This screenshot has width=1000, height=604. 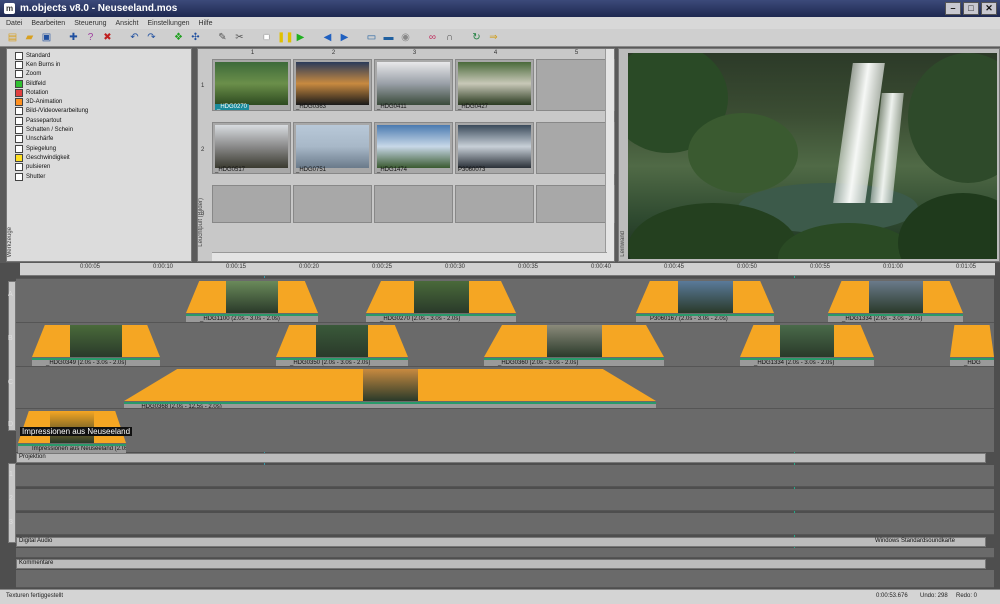 I want to click on lightbox-horizontal-scrollbar, so click(x=409, y=256).